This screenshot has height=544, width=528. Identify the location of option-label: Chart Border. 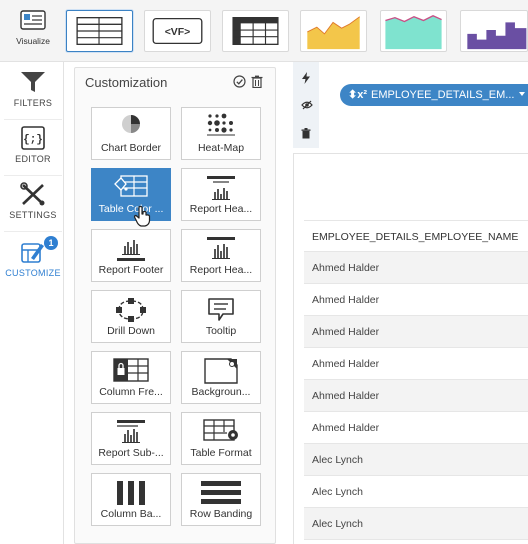
(131, 148).